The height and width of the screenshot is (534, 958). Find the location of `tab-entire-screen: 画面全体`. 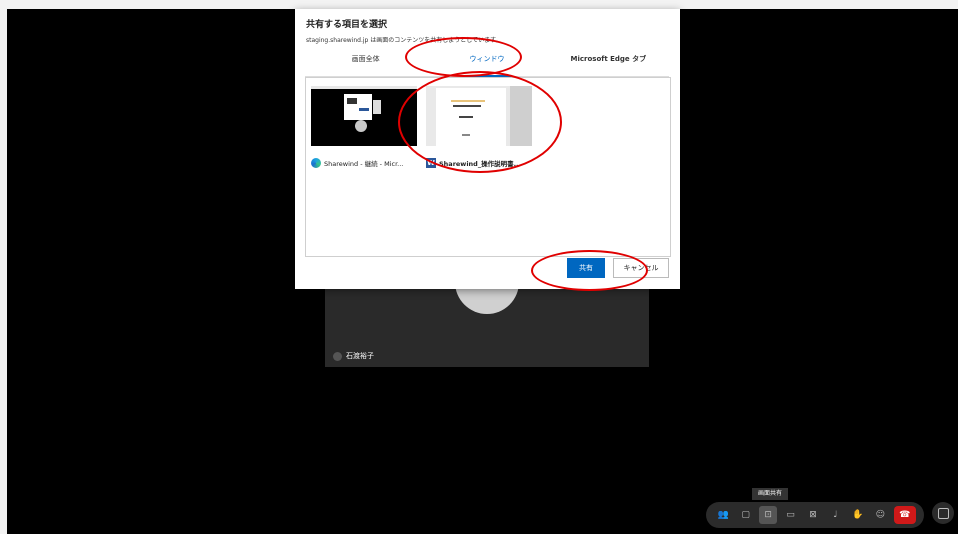

tab-entire-screen: 画面全体 is located at coordinates (365, 64).